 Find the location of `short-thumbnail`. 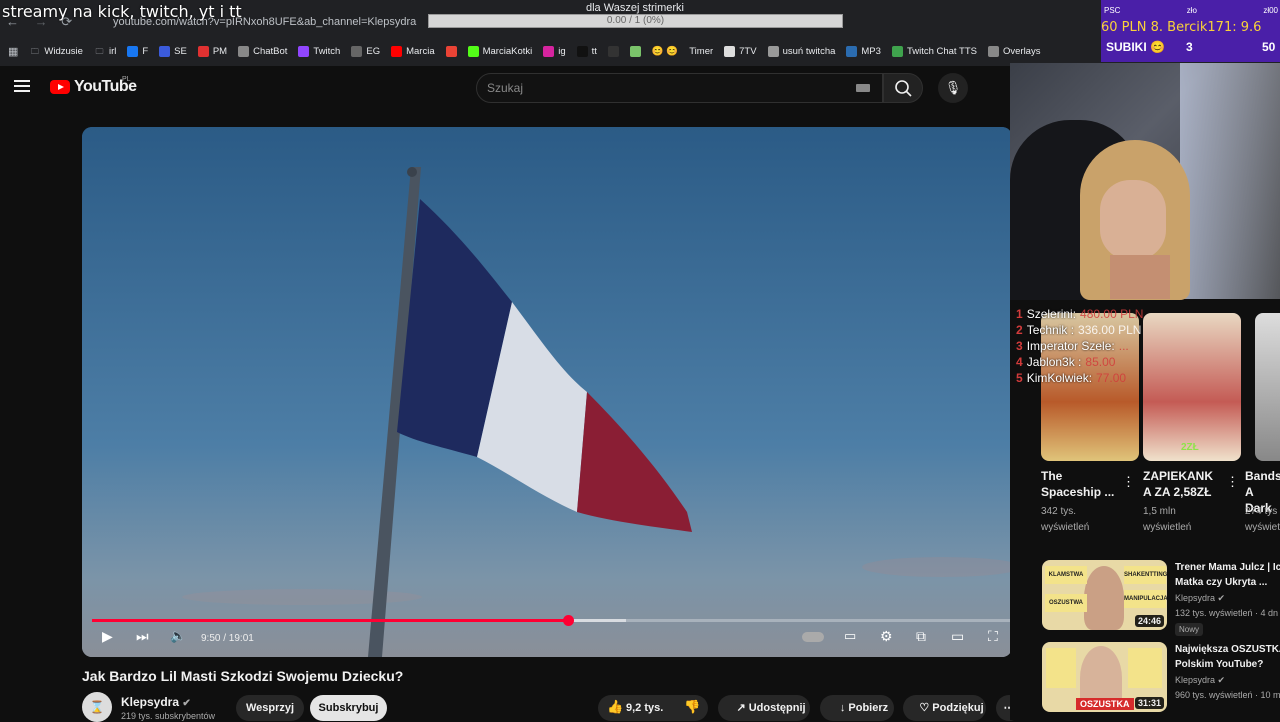

short-thumbnail is located at coordinates (1267, 387).